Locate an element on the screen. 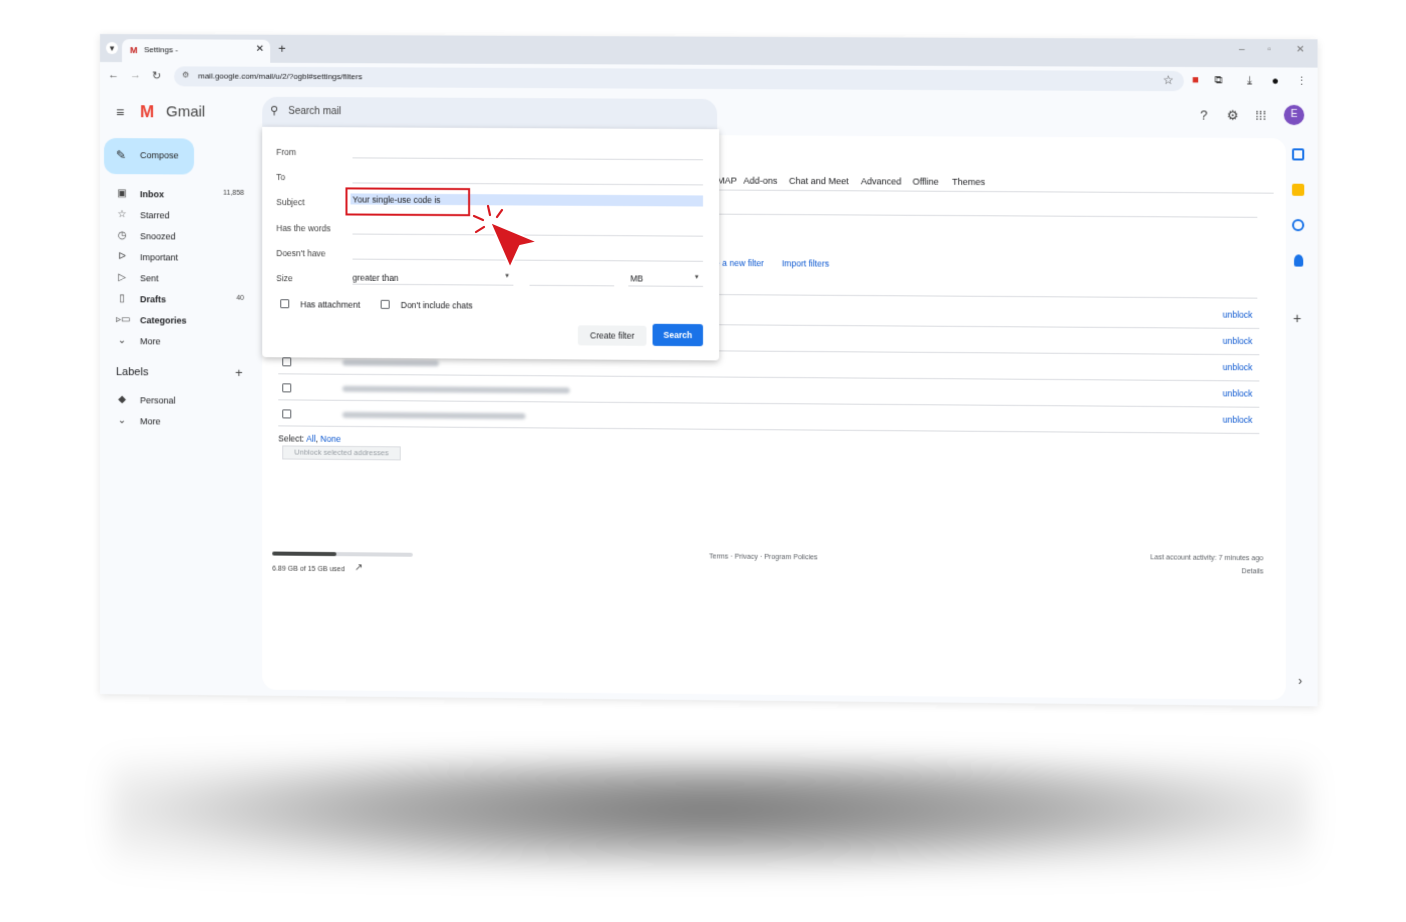  settings-gear-icon: ⚙ is located at coordinates (1233, 116).